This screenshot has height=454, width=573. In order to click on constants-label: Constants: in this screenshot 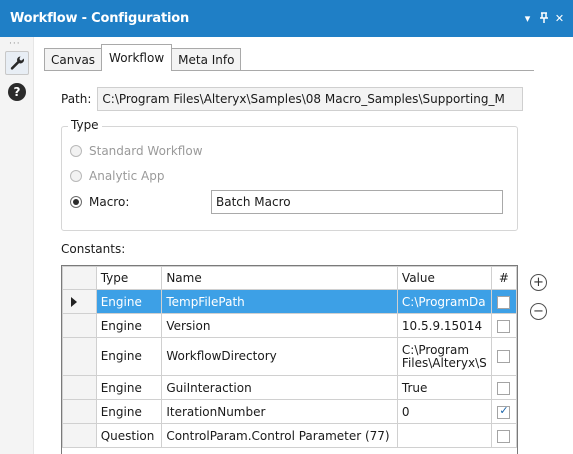, I will do `click(93, 249)`.